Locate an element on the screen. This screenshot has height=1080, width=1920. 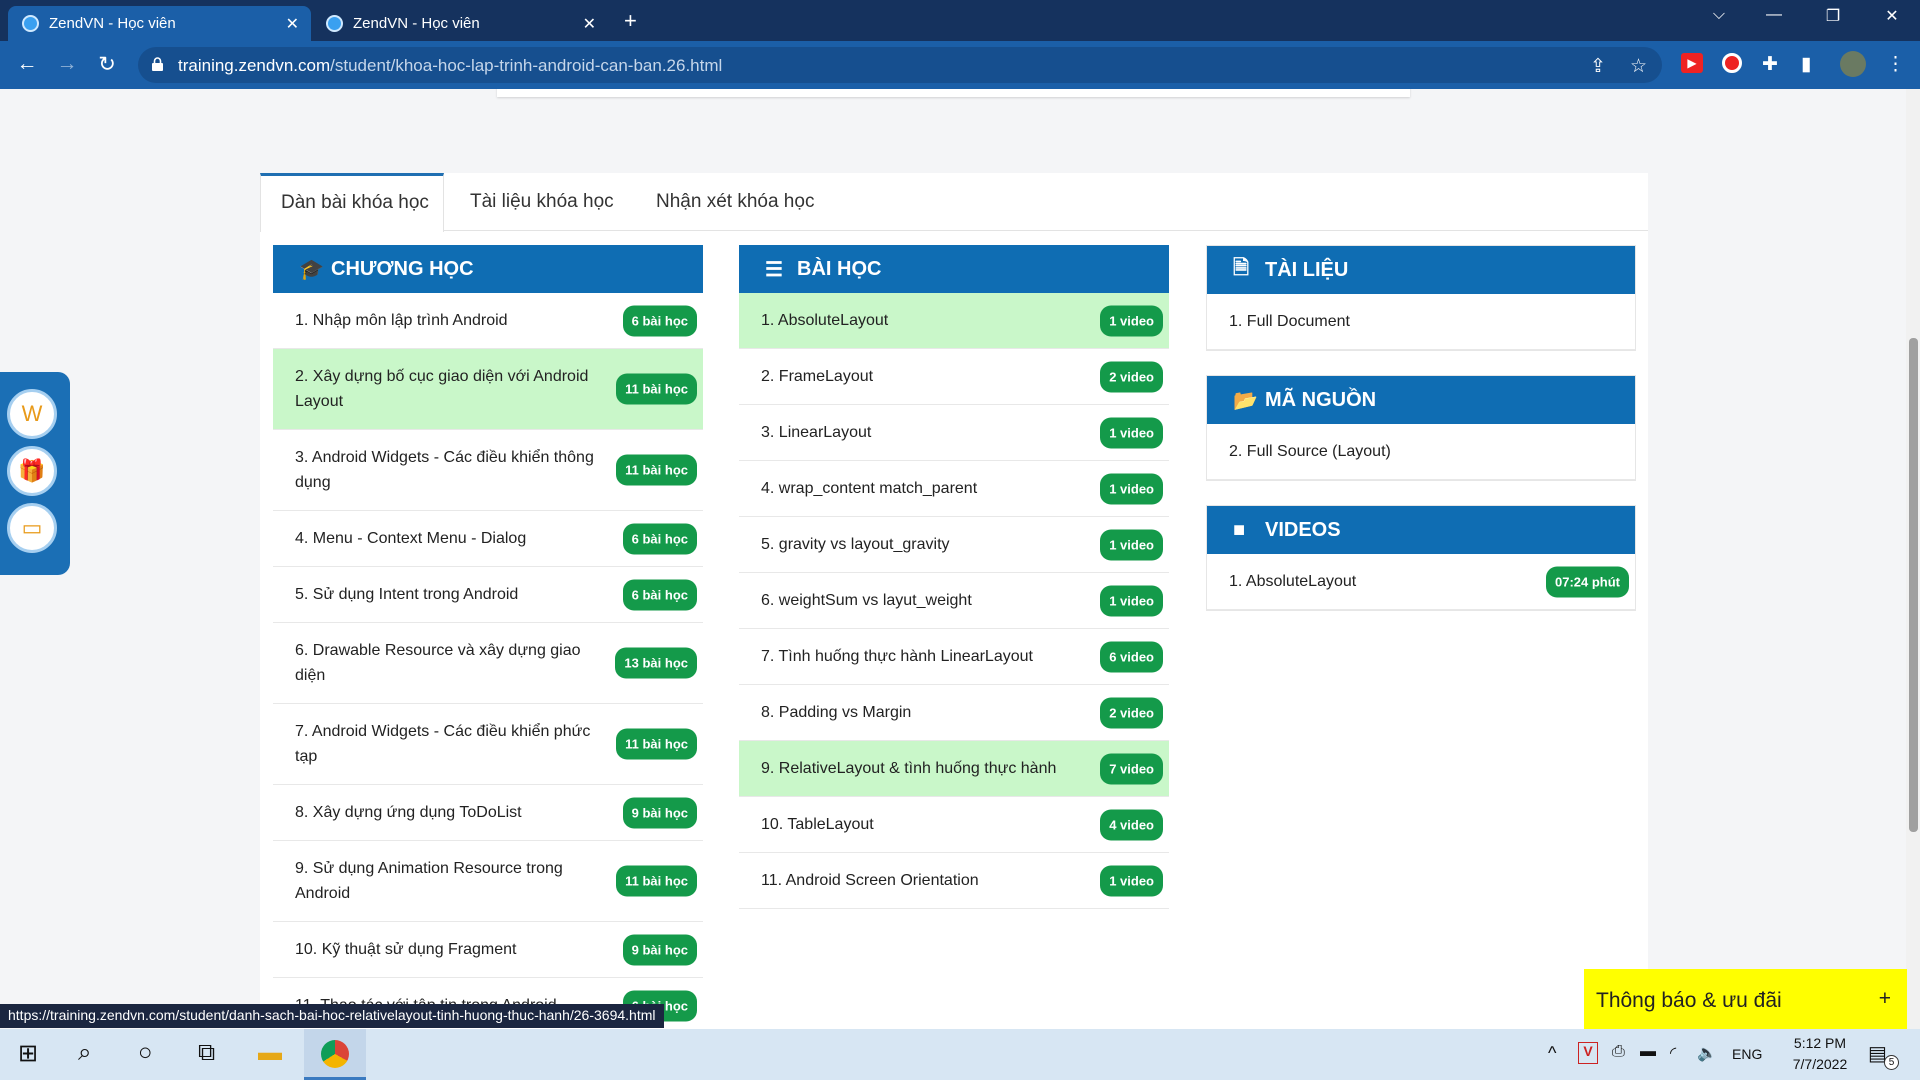
document-item: 1. Full Document is located at coordinates (1421, 322).